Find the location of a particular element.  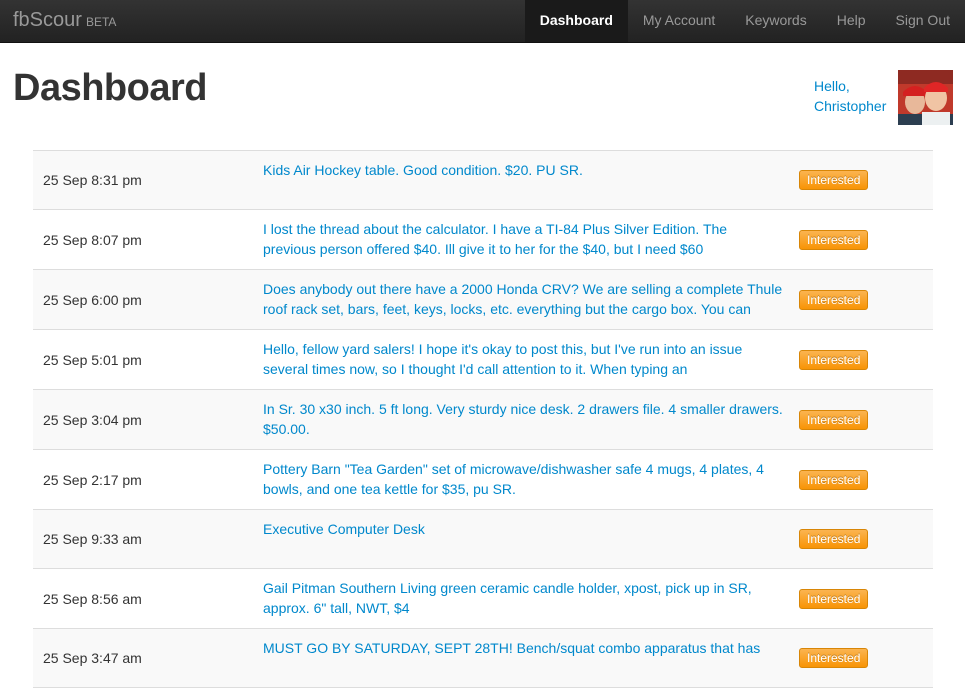

greeting-hello: Hello, is located at coordinates (832, 86).